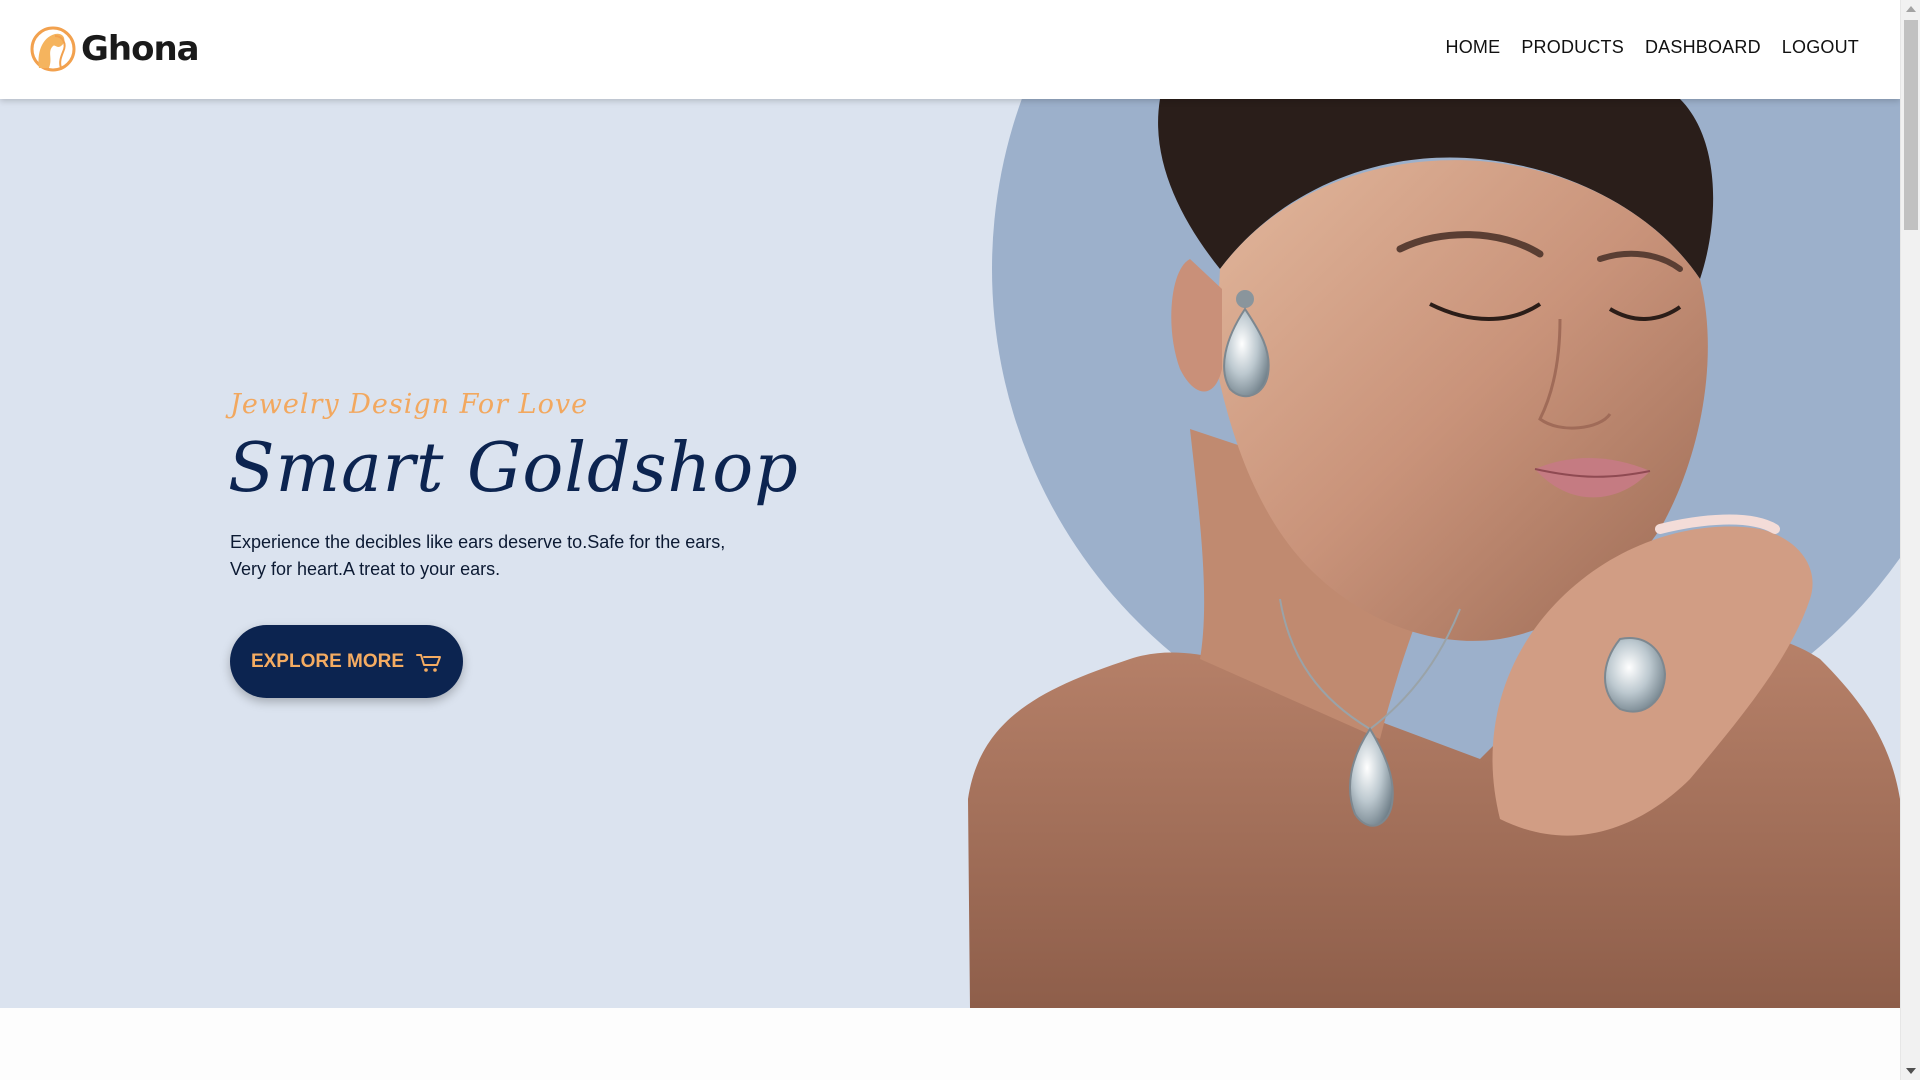 This screenshot has width=1920, height=1080. I want to click on explore-more-label: EXPLORE MORE, so click(327, 661).